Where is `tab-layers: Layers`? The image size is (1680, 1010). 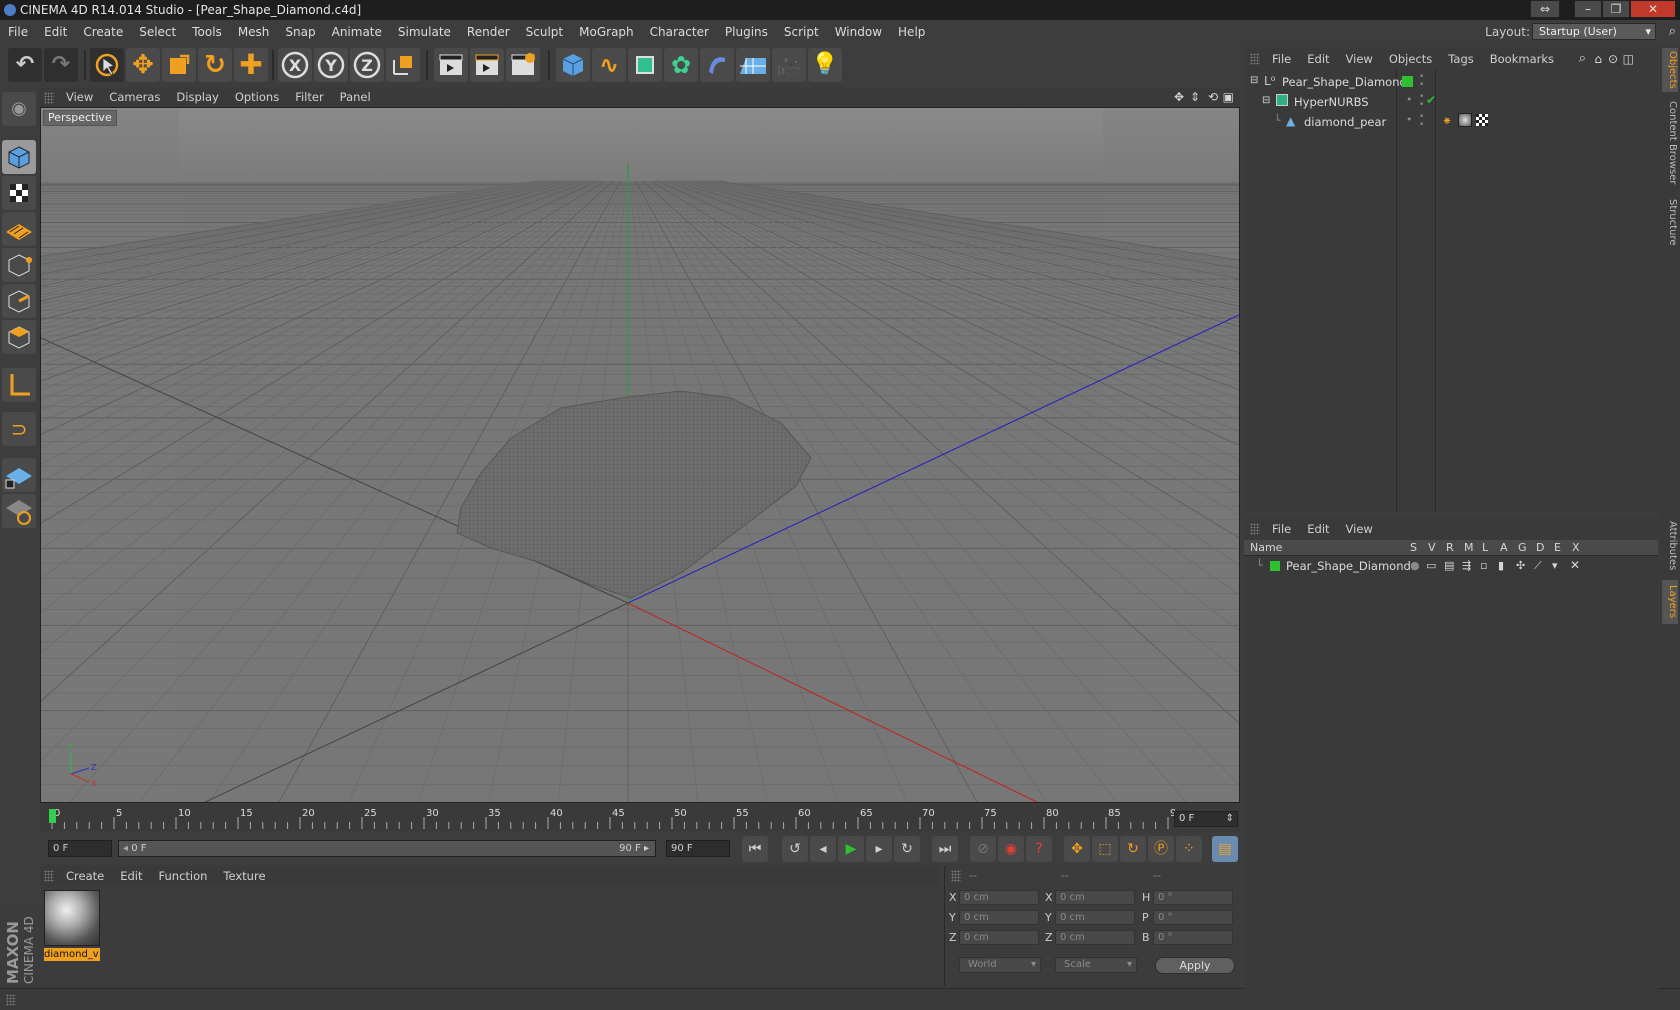 tab-layers: Layers is located at coordinates (1670, 602).